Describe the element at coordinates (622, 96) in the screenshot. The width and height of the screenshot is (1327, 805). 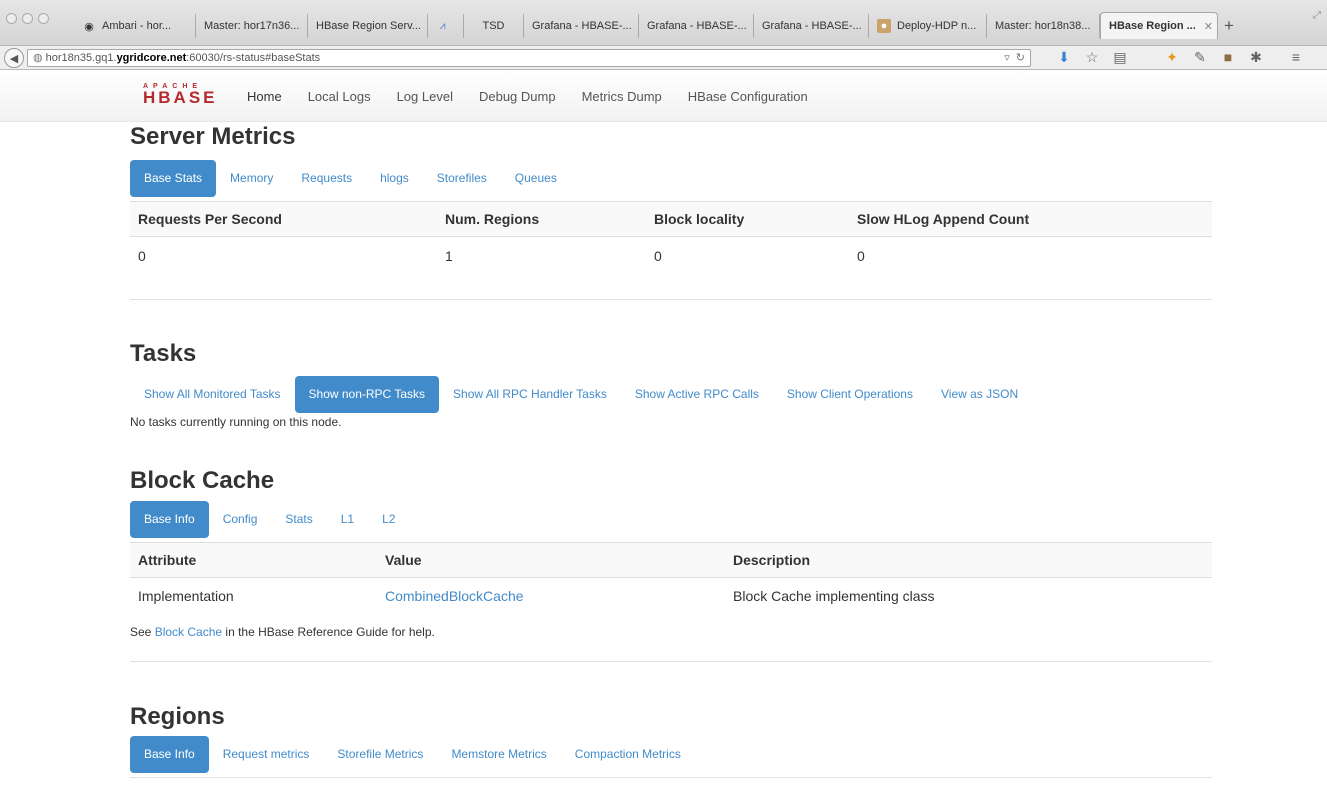
I see `nav-metrics-dump: Metrics Dump` at that location.